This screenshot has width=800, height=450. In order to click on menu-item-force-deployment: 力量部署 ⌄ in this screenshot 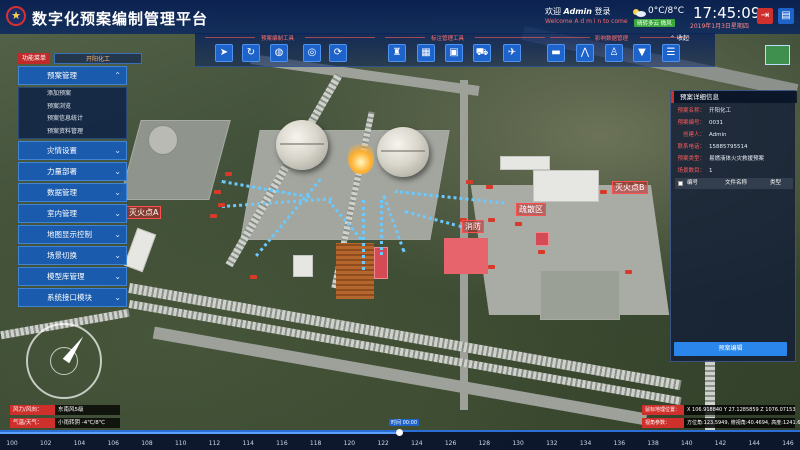, I will do `click(72, 171)`.